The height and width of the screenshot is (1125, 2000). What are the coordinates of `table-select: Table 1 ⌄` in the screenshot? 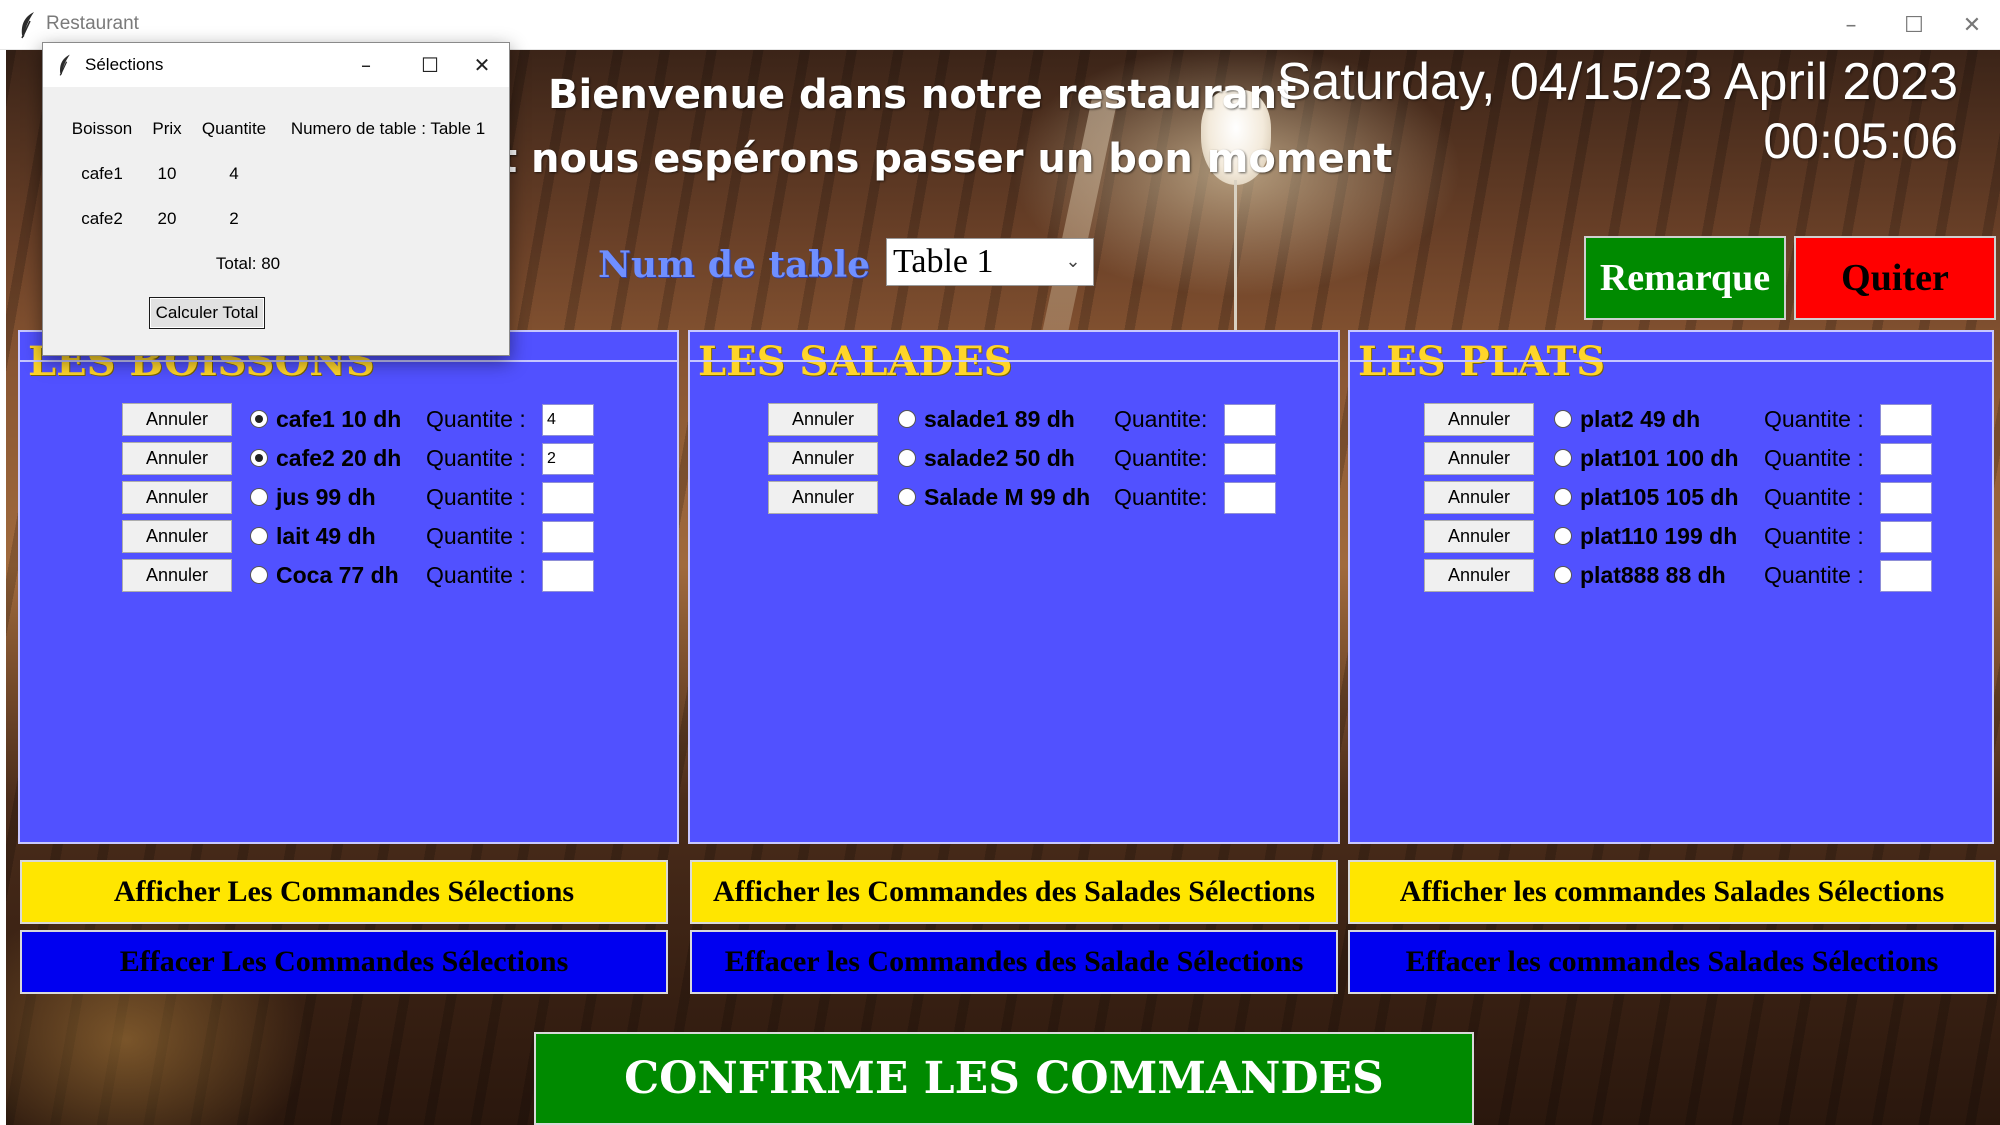 It's located at (990, 262).